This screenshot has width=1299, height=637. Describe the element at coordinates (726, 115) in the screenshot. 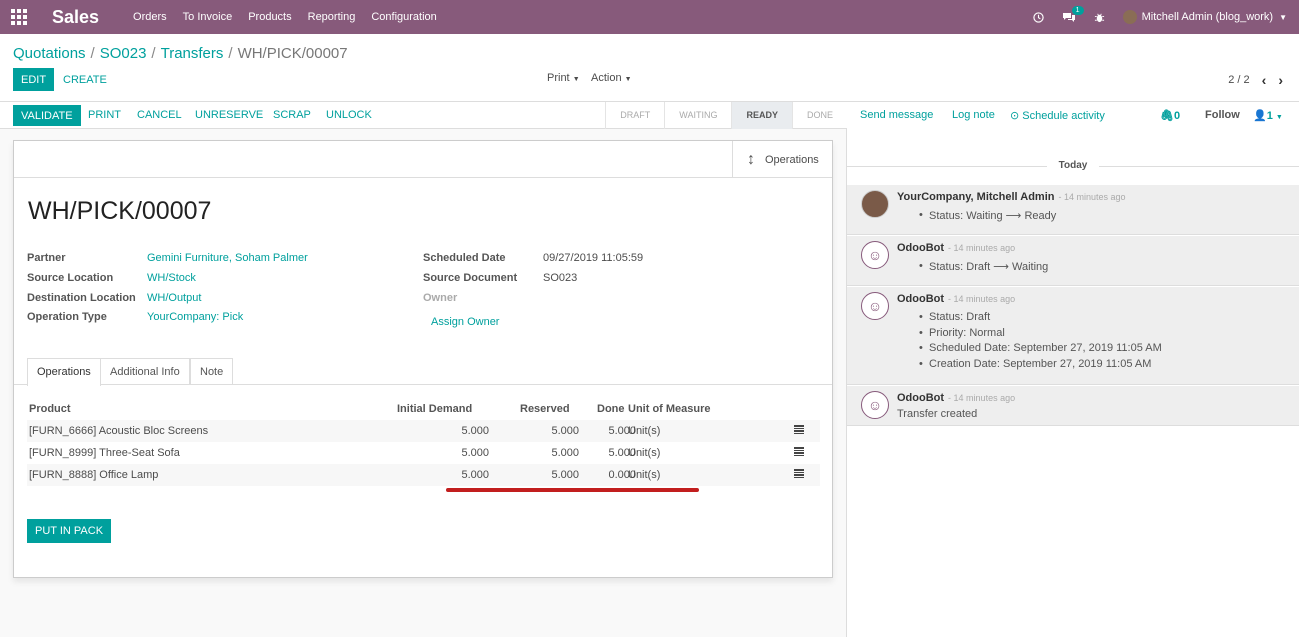

I see `status-steps: DRAFT WAITING READY DONE` at that location.